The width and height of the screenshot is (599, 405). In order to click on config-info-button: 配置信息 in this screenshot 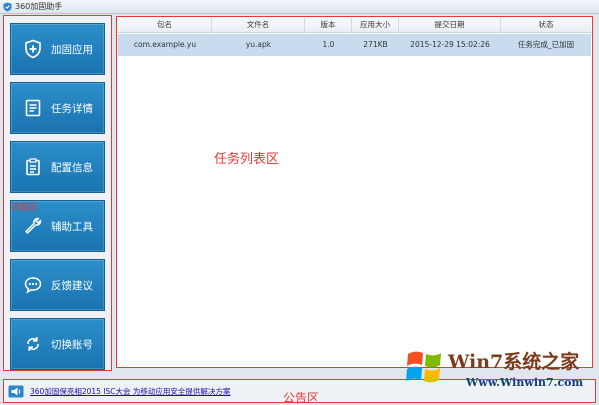, I will do `click(57, 167)`.